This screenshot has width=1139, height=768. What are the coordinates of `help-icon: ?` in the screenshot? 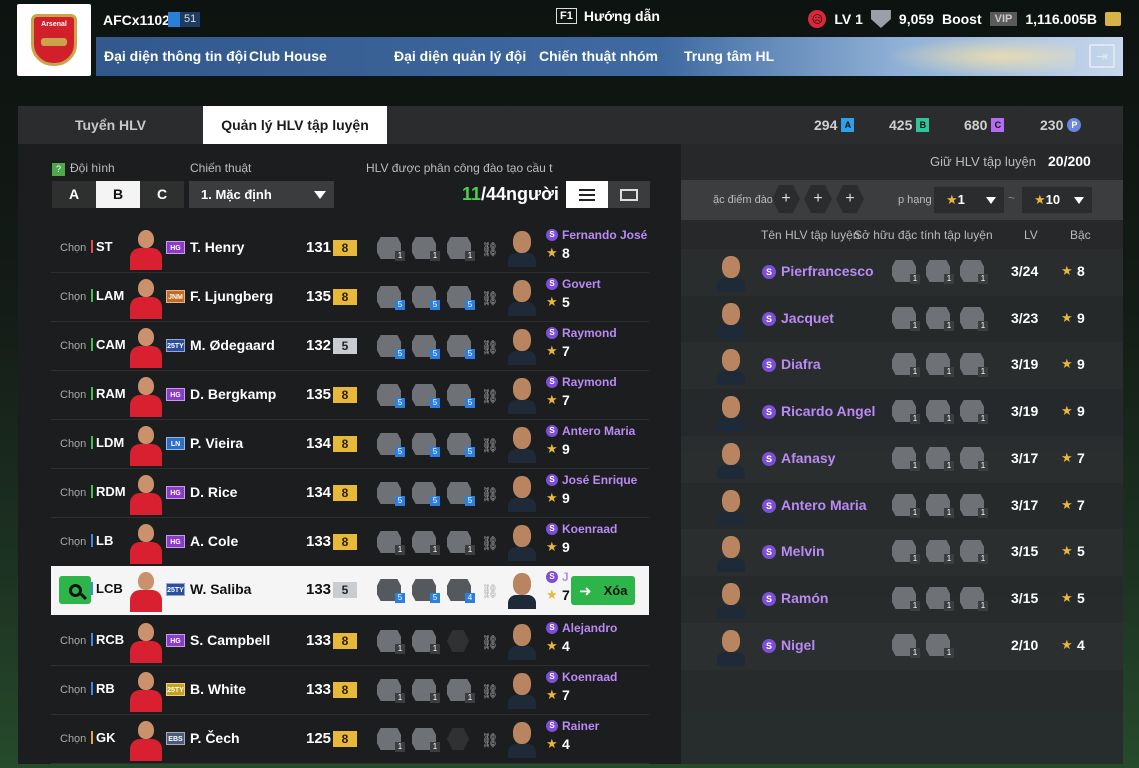 It's located at (58, 169).